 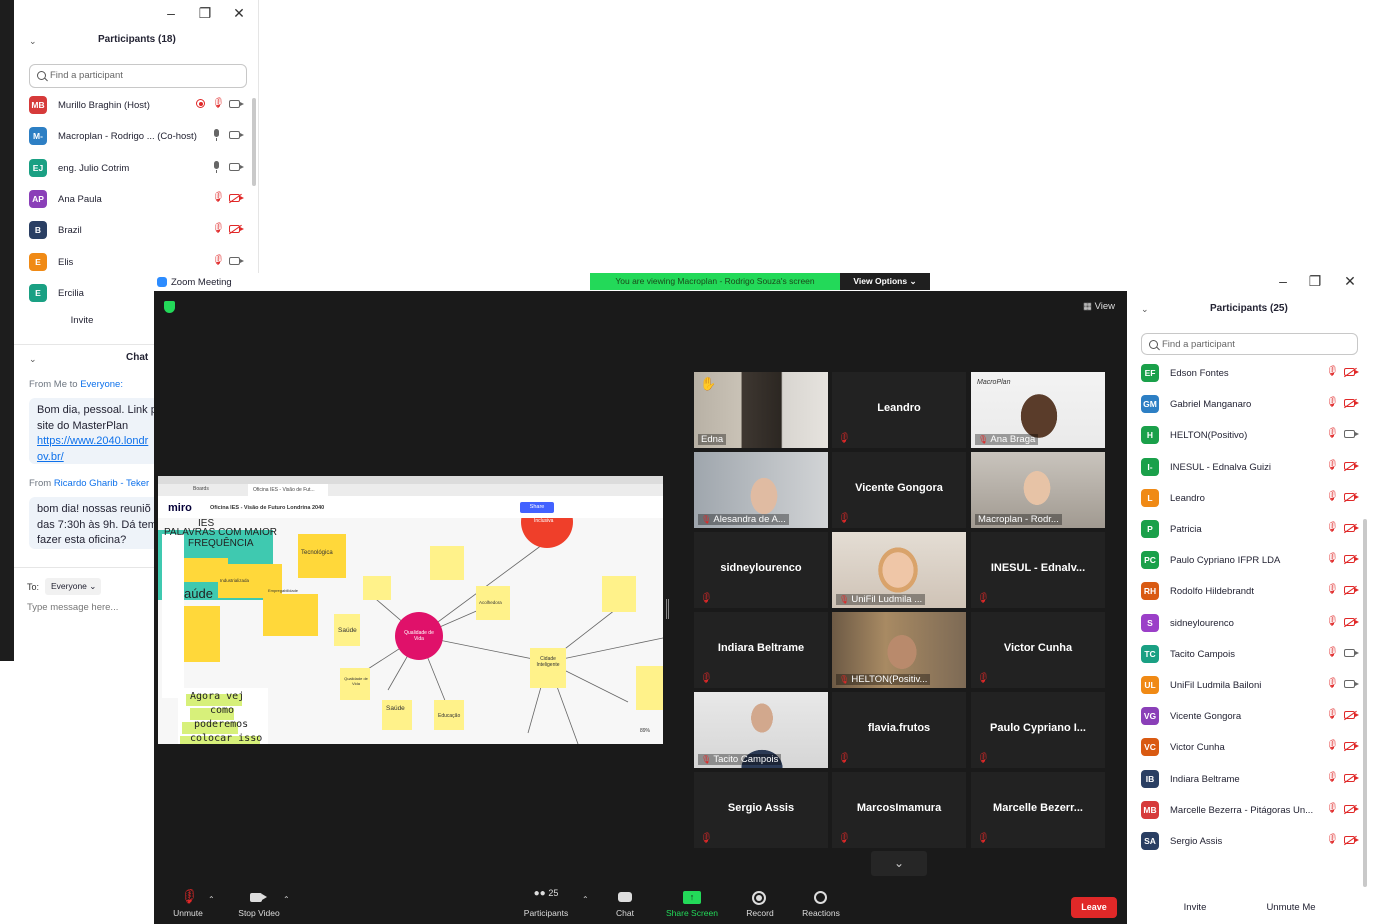 I want to click on participant-row: RH Rodolfo Hildebrandt 🎙, so click(x=1251, y=591).